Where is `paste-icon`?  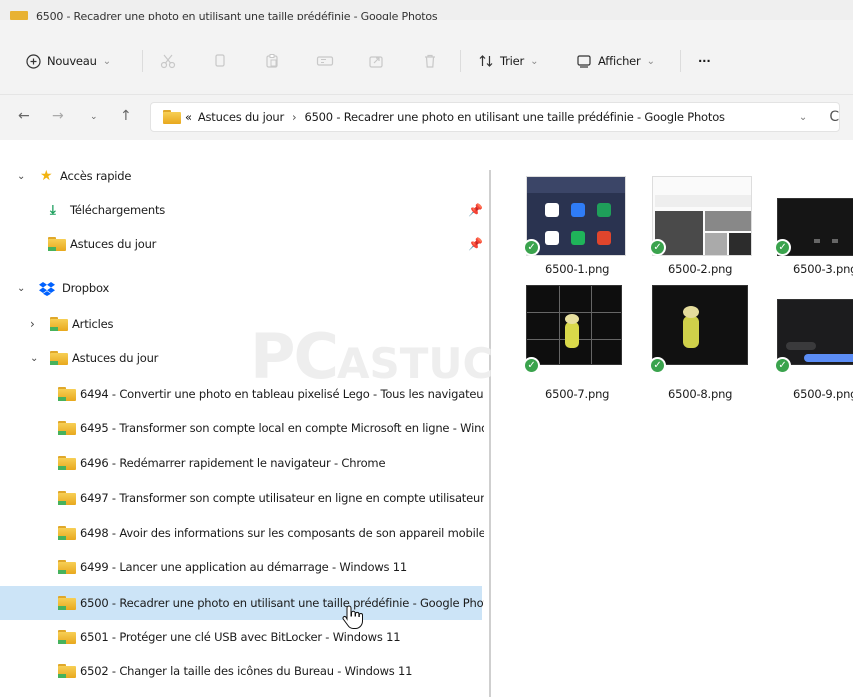 paste-icon is located at coordinates (272, 61).